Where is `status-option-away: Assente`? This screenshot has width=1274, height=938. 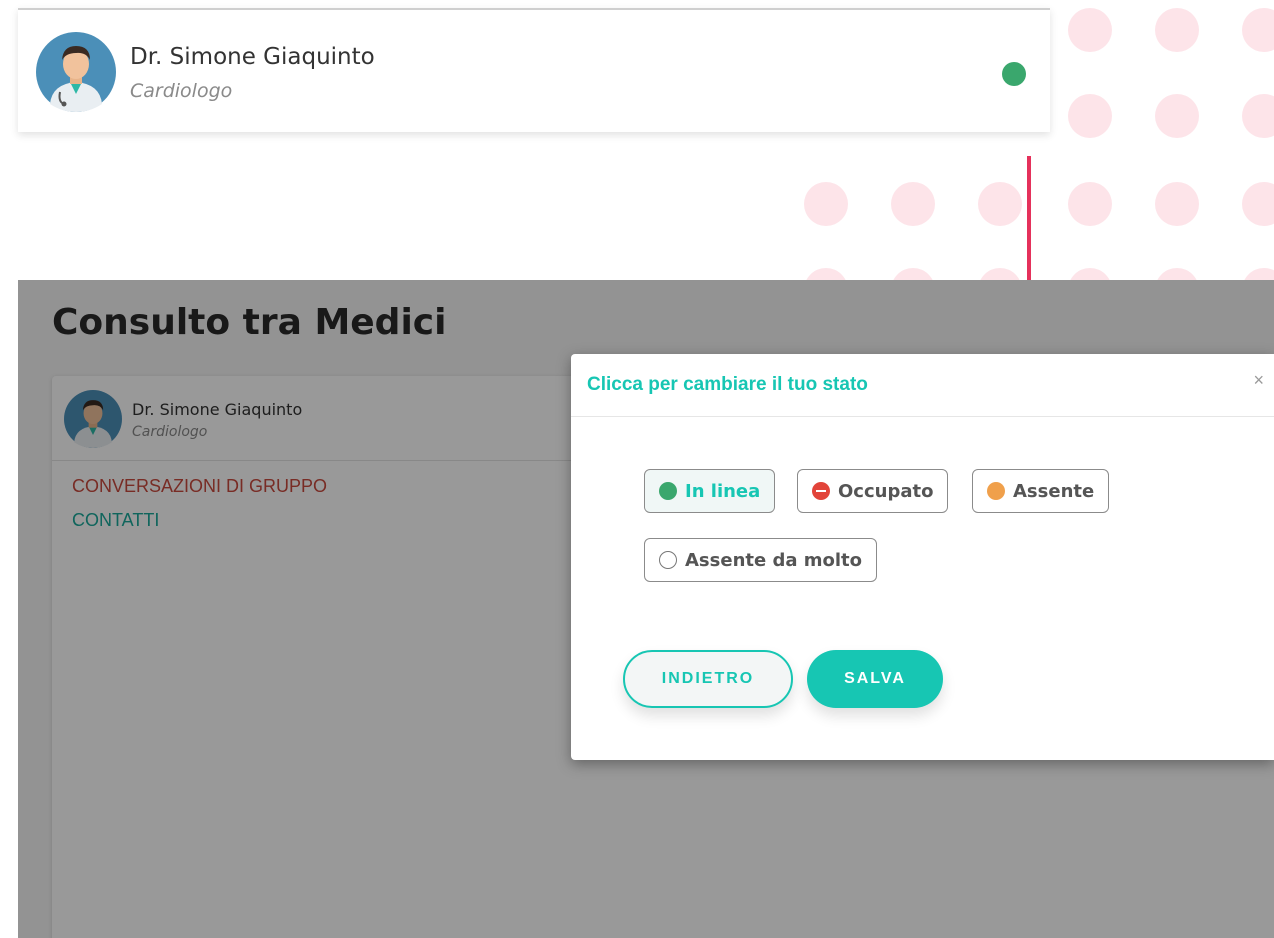 status-option-away: Assente is located at coordinates (1041, 491).